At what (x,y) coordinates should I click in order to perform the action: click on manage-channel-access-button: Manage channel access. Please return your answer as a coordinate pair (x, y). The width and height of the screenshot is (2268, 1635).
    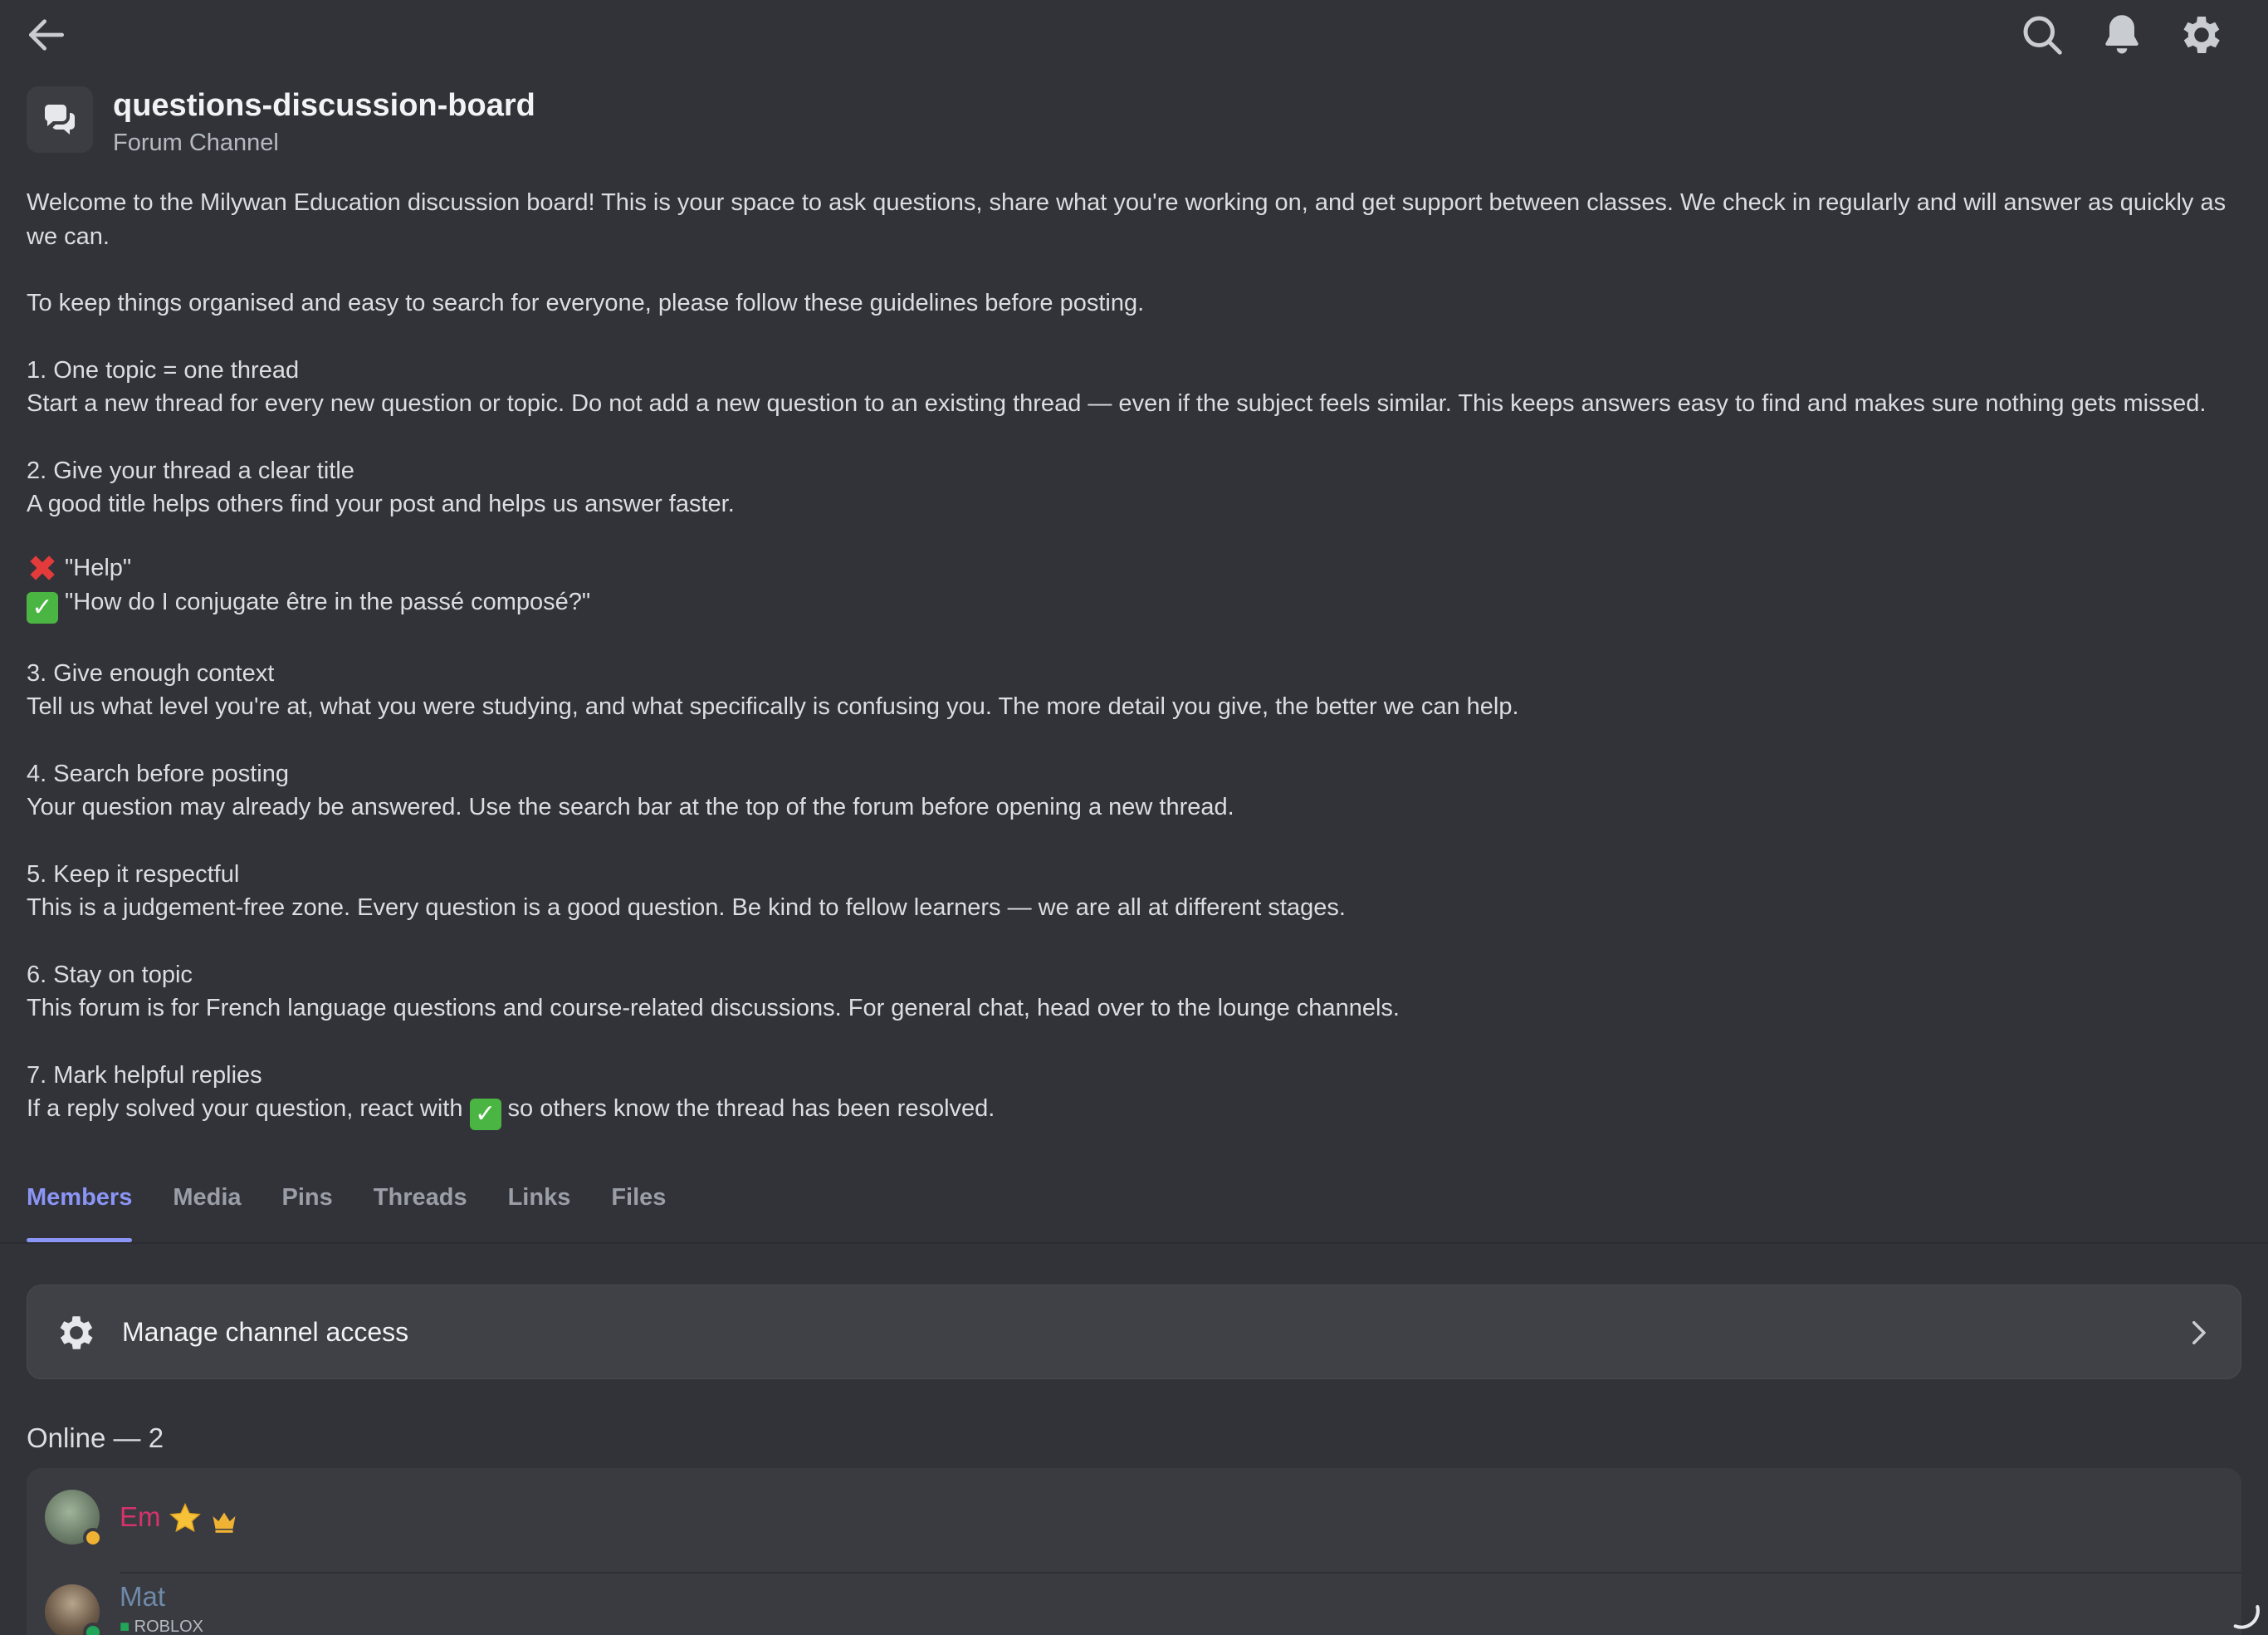
    Looking at the image, I should click on (1134, 1332).